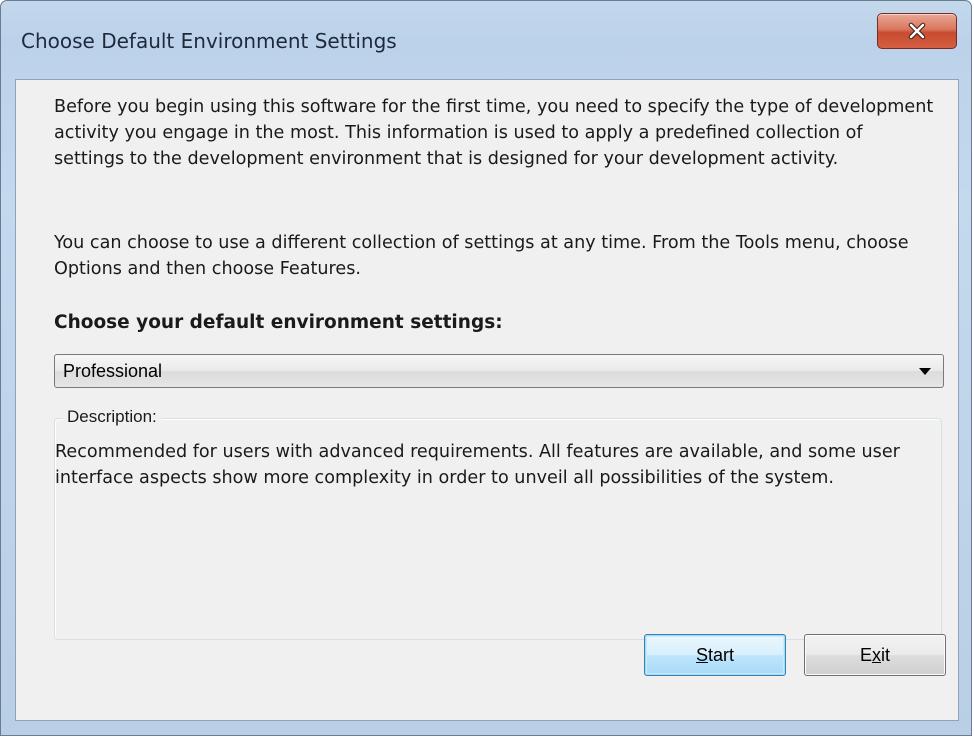  I want to click on window-title: Choose Default Environment Settings, so click(209, 41).